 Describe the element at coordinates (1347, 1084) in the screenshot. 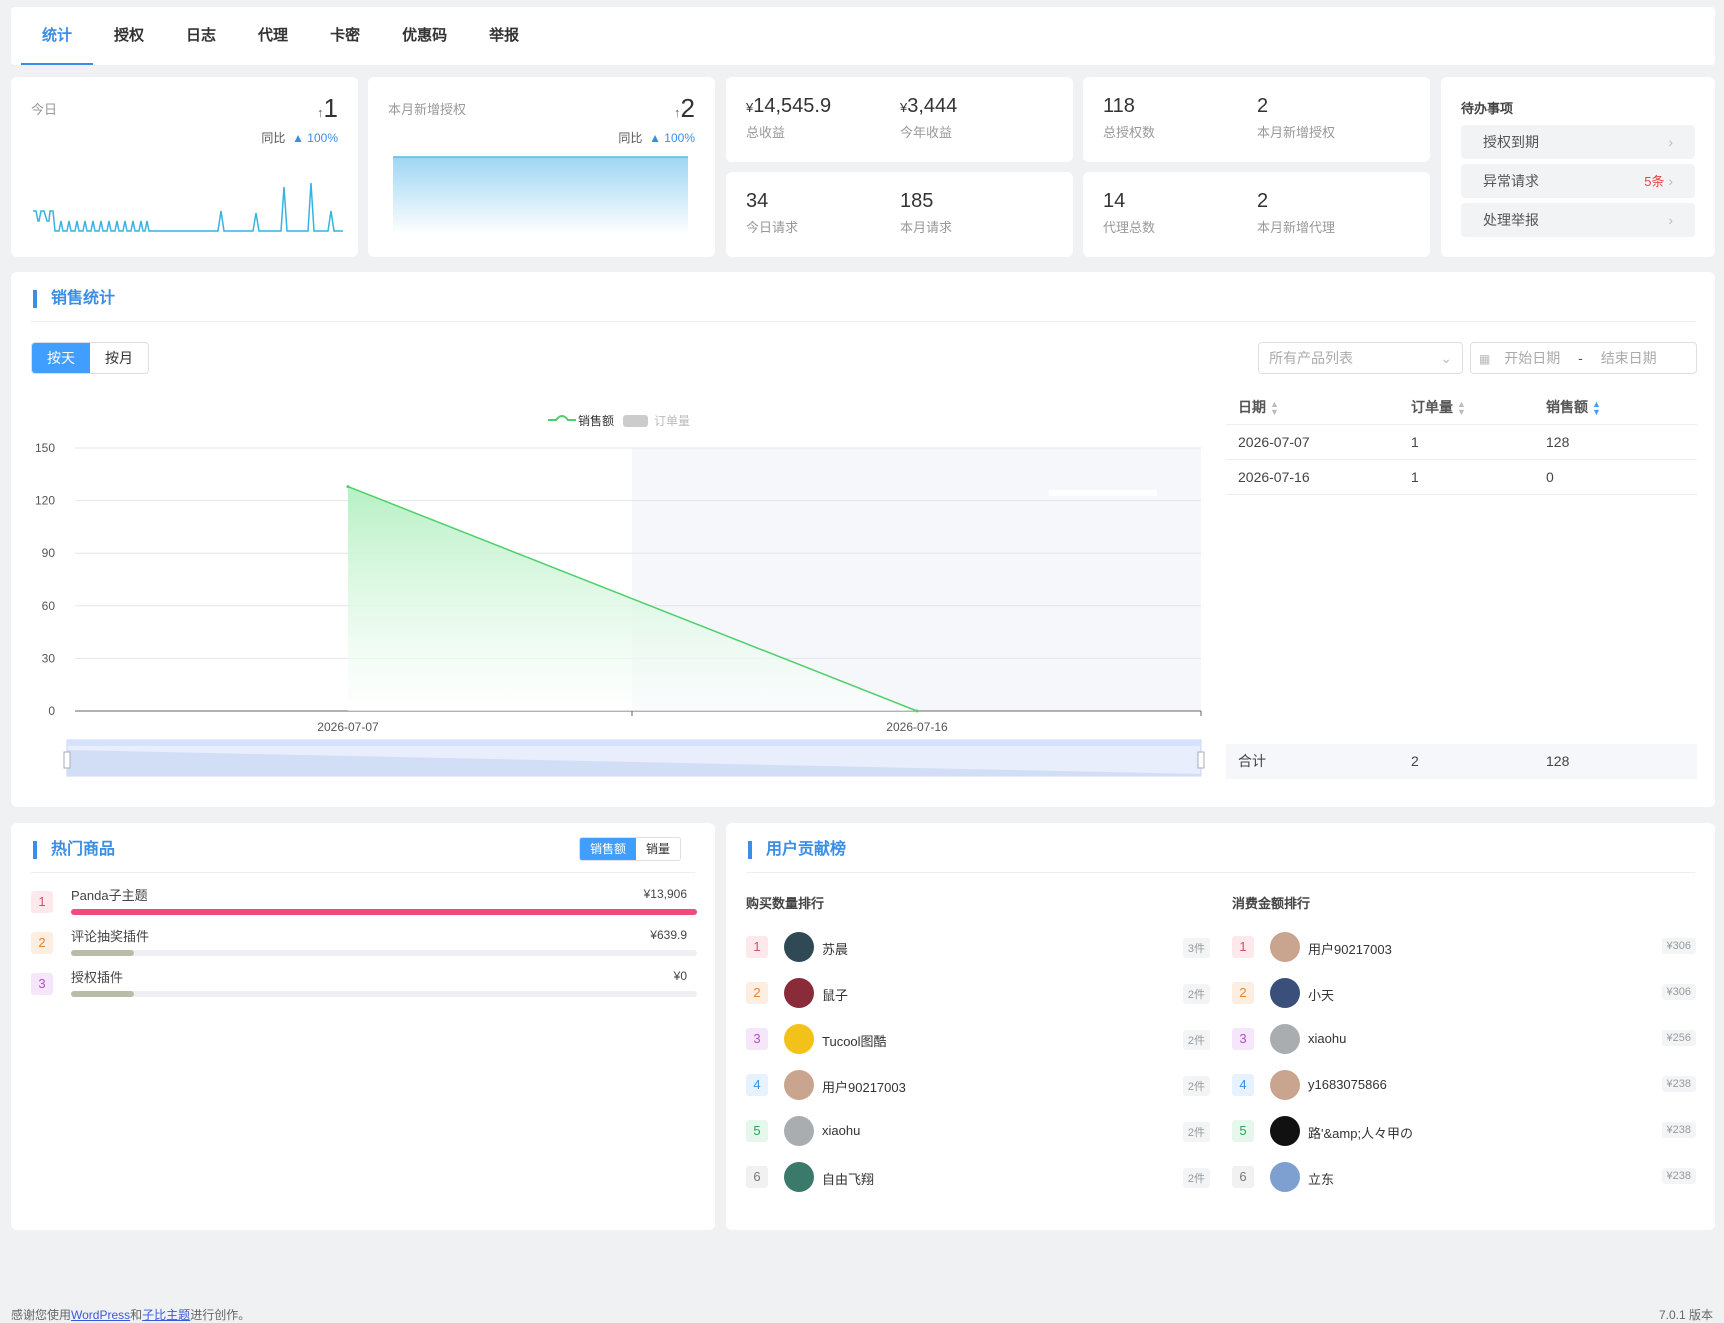

I see `user-name: y1683075866` at that location.